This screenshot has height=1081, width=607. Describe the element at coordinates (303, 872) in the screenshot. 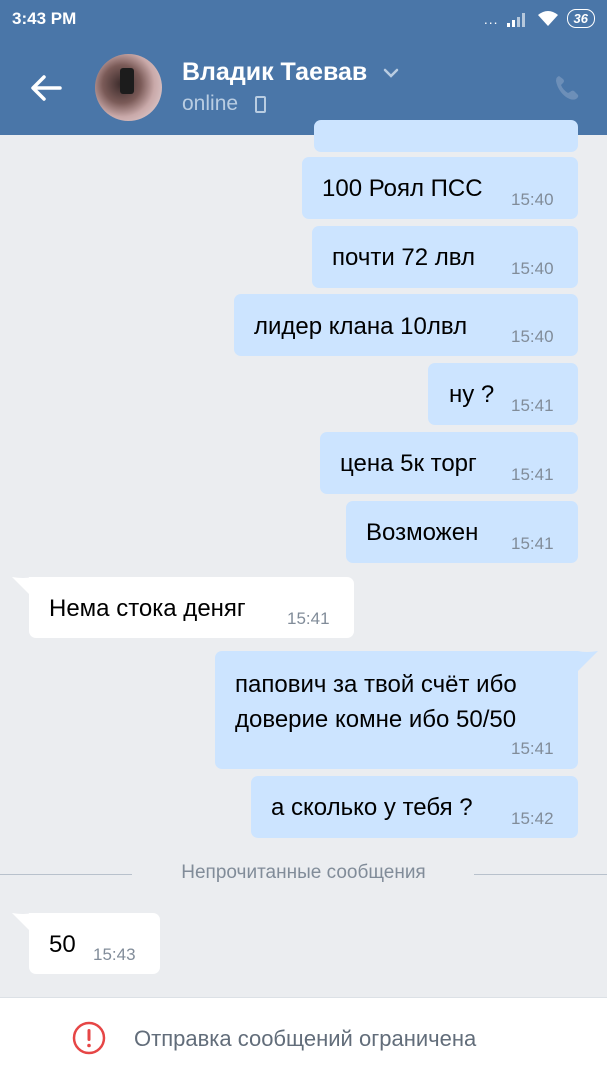

I see `unread-messages-label: Непрочитанные сообщения` at that location.